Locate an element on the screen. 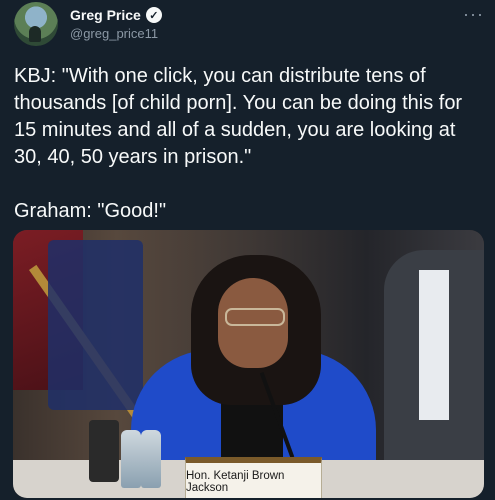 This screenshot has height=500, width=495. author-handle: @greg_price11 is located at coordinates (114, 33).